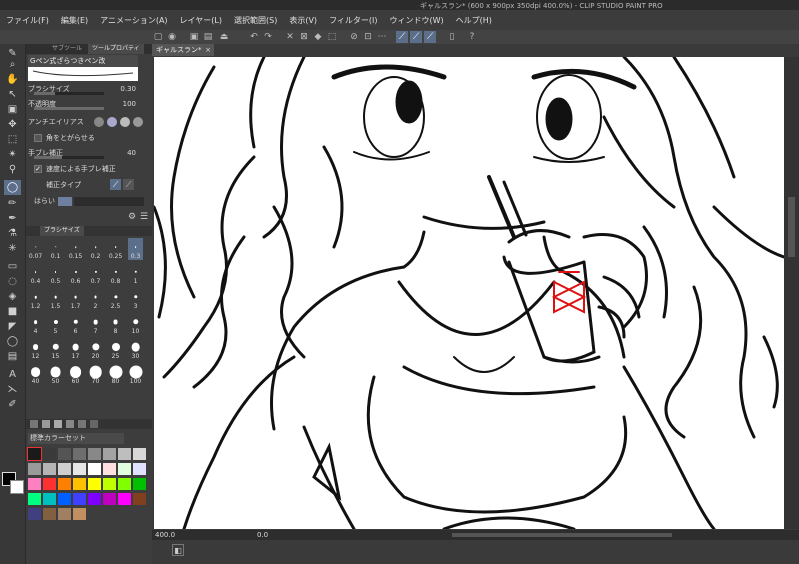  What do you see at coordinates (318, 37) in the screenshot?
I see `fill-icon: ◆` at bounding box center [318, 37].